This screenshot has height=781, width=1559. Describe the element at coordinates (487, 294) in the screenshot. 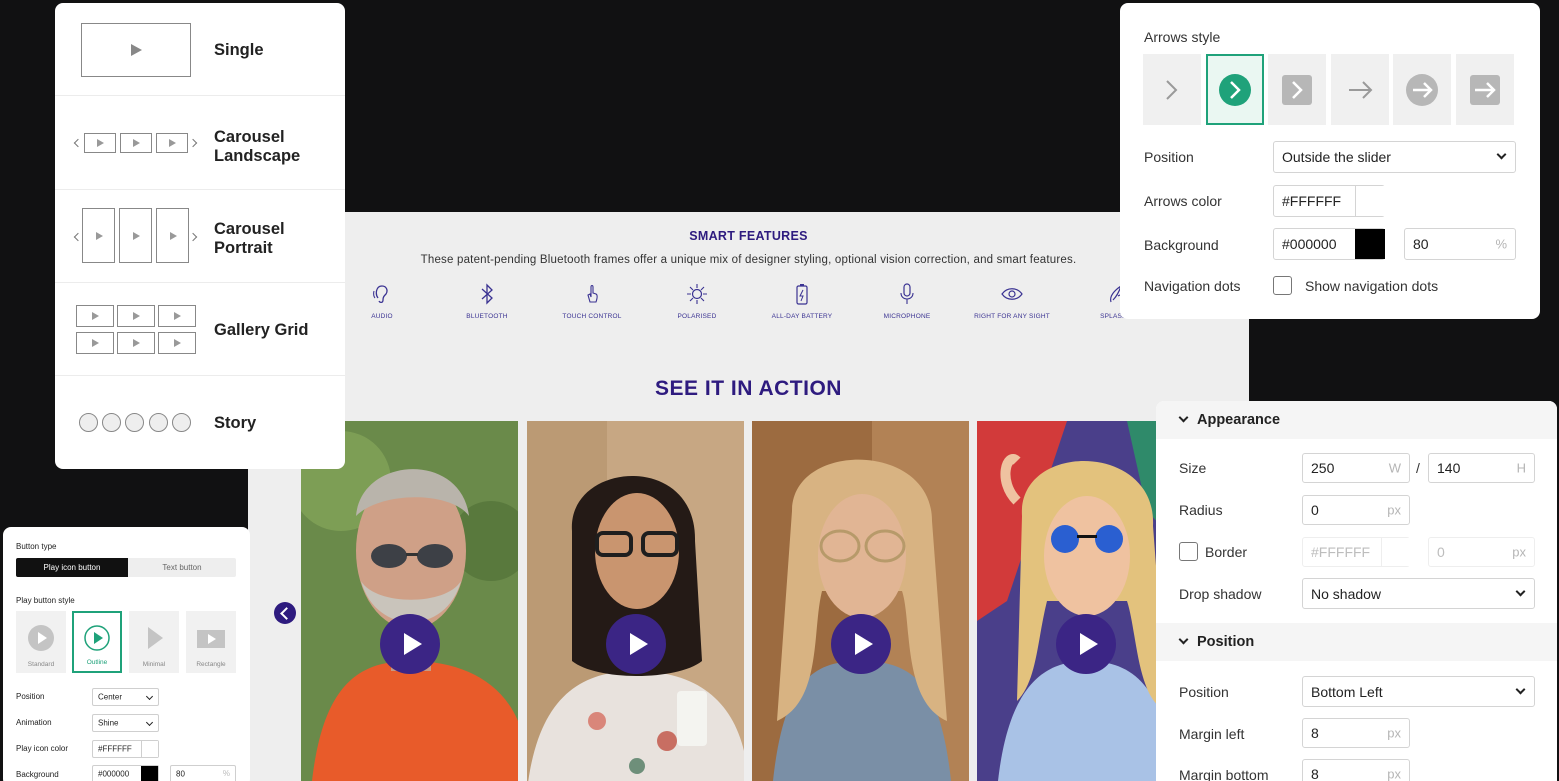

I see `bluetooth-icon` at that location.